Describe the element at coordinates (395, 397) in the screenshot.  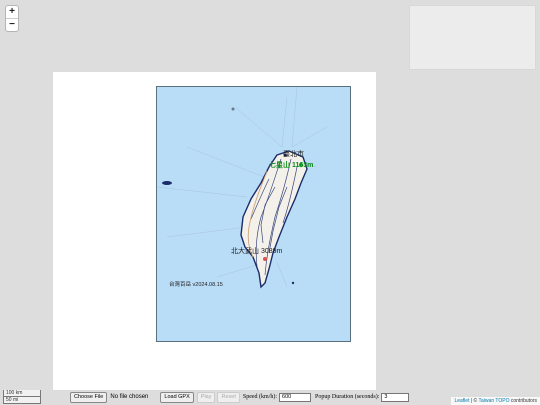
I see `popup-duration-input: 3` at that location.